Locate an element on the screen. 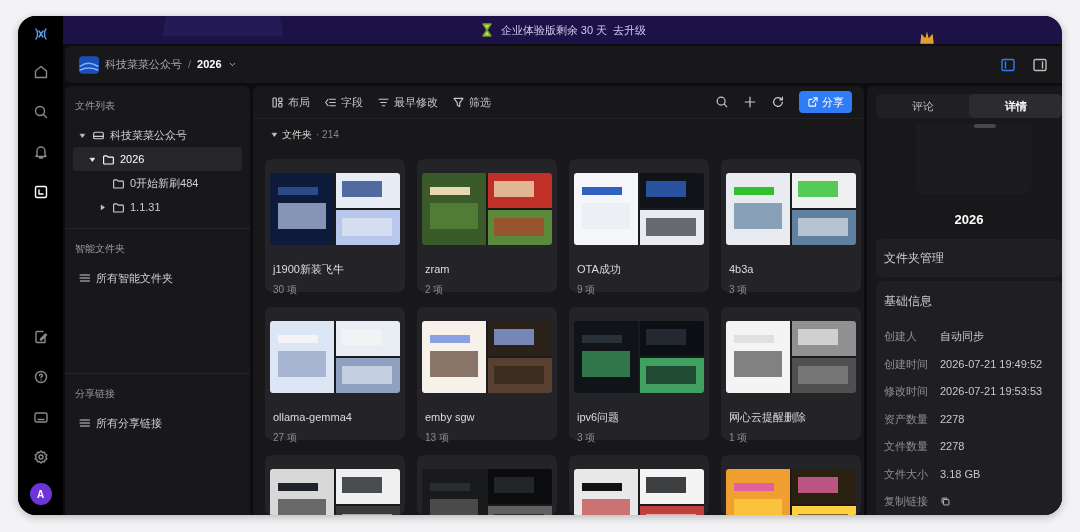  layout-button: 布局 is located at coordinates (290, 102).